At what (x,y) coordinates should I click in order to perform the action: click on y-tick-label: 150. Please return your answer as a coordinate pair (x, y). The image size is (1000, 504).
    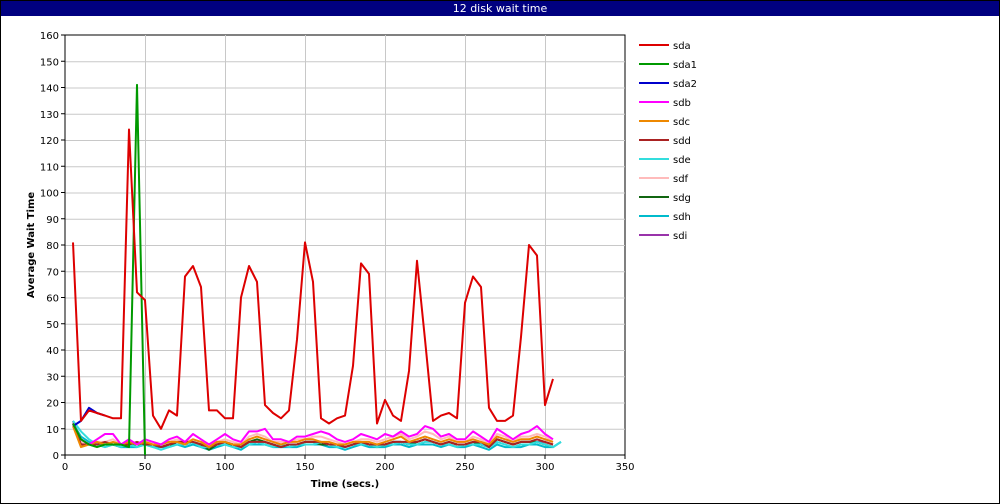
    Looking at the image, I should click on (49, 62).